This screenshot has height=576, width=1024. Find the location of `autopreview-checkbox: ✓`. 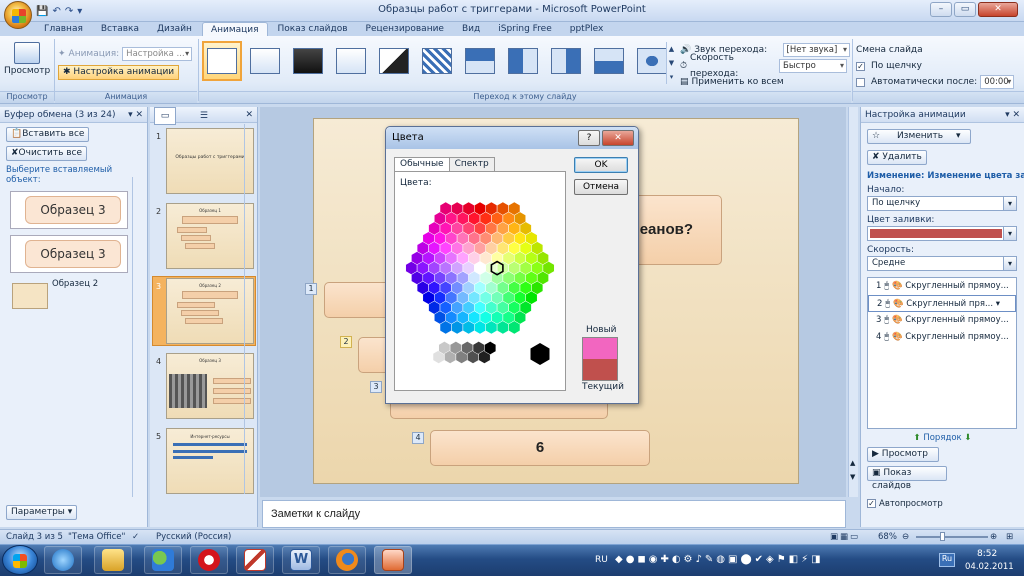

autopreview-checkbox: ✓ is located at coordinates (871, 503).